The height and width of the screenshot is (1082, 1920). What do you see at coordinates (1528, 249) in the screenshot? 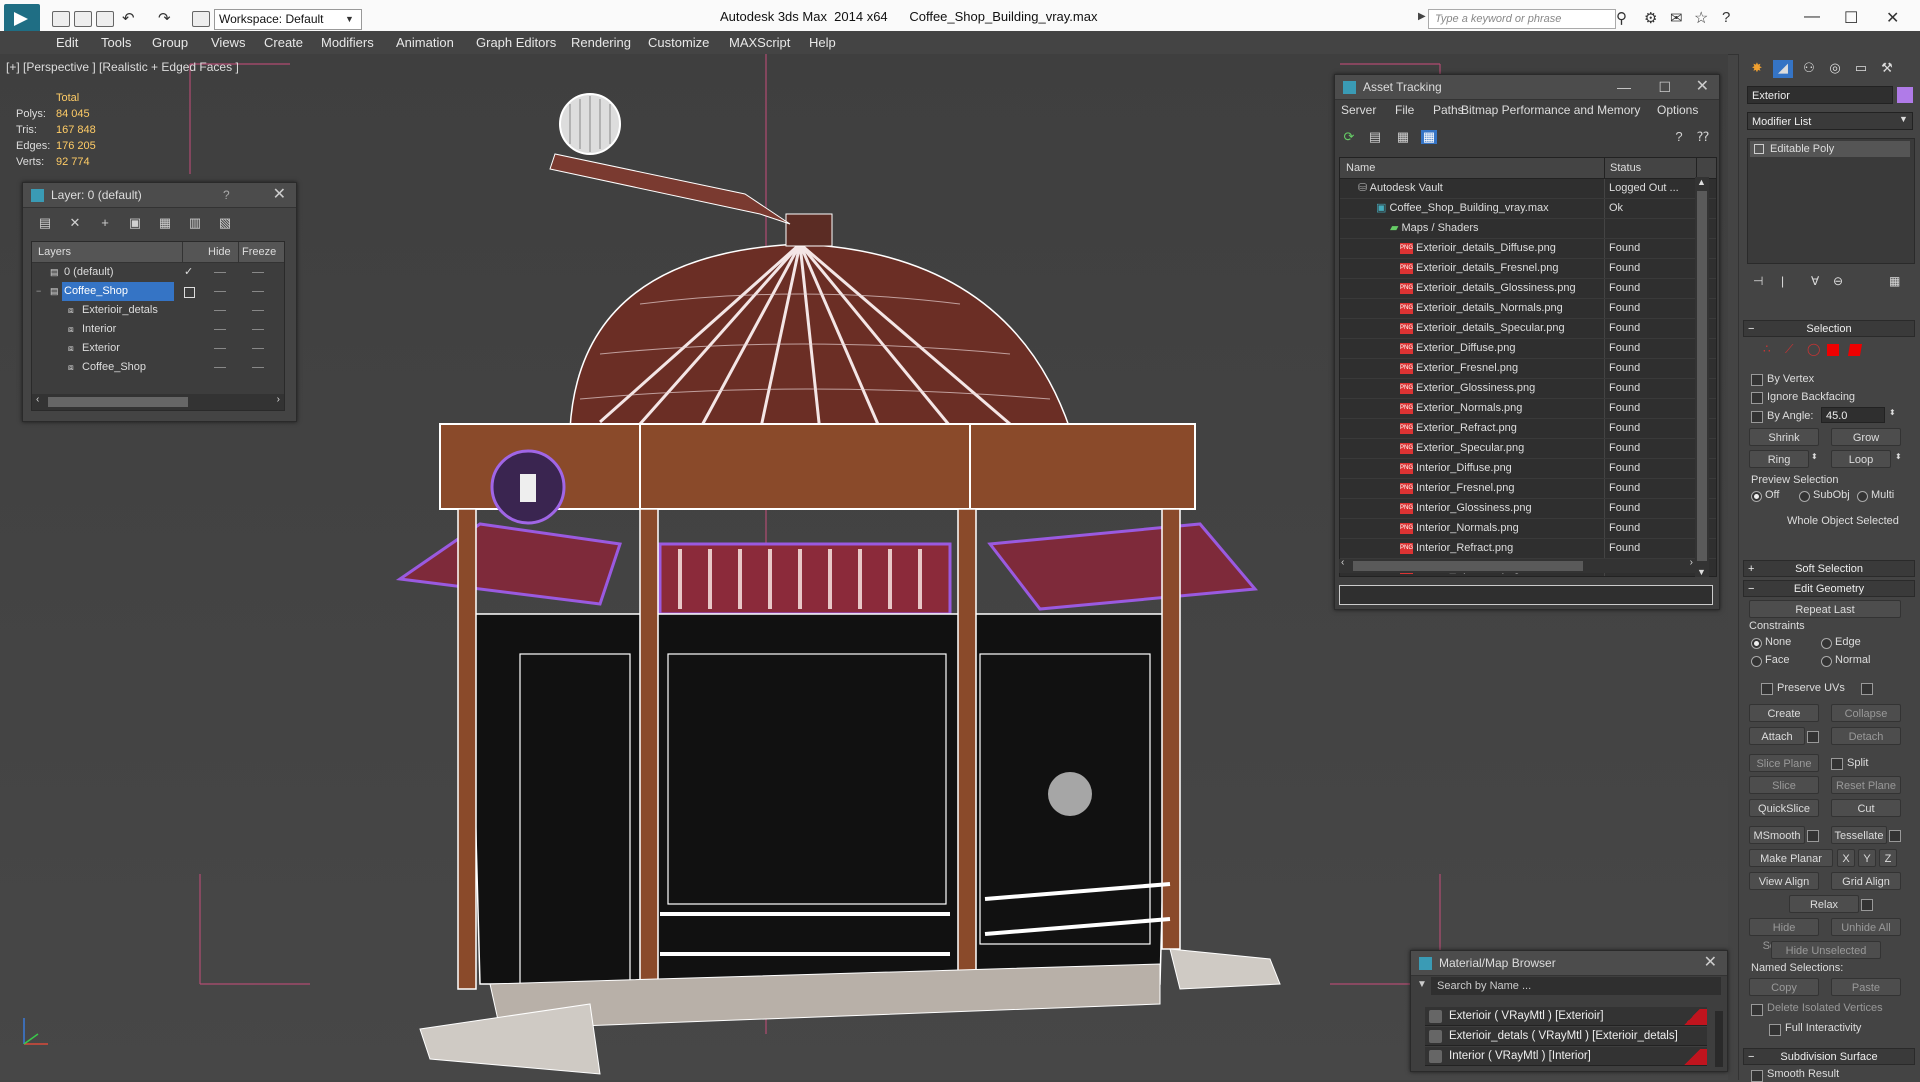
I see `asset-row: PNG Exterioir_details_Diffuse.png Found` at bounding box center [1528, 249].